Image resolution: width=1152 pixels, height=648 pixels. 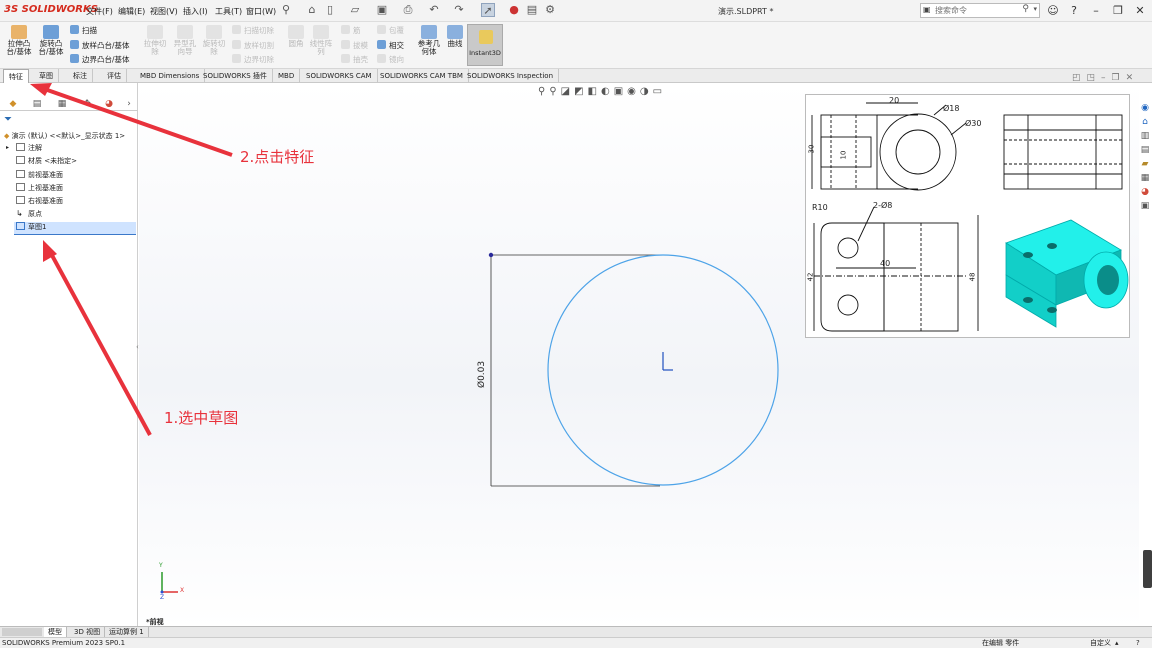 I want to click on front-view-outer-circle, so click(x=918, y=152).